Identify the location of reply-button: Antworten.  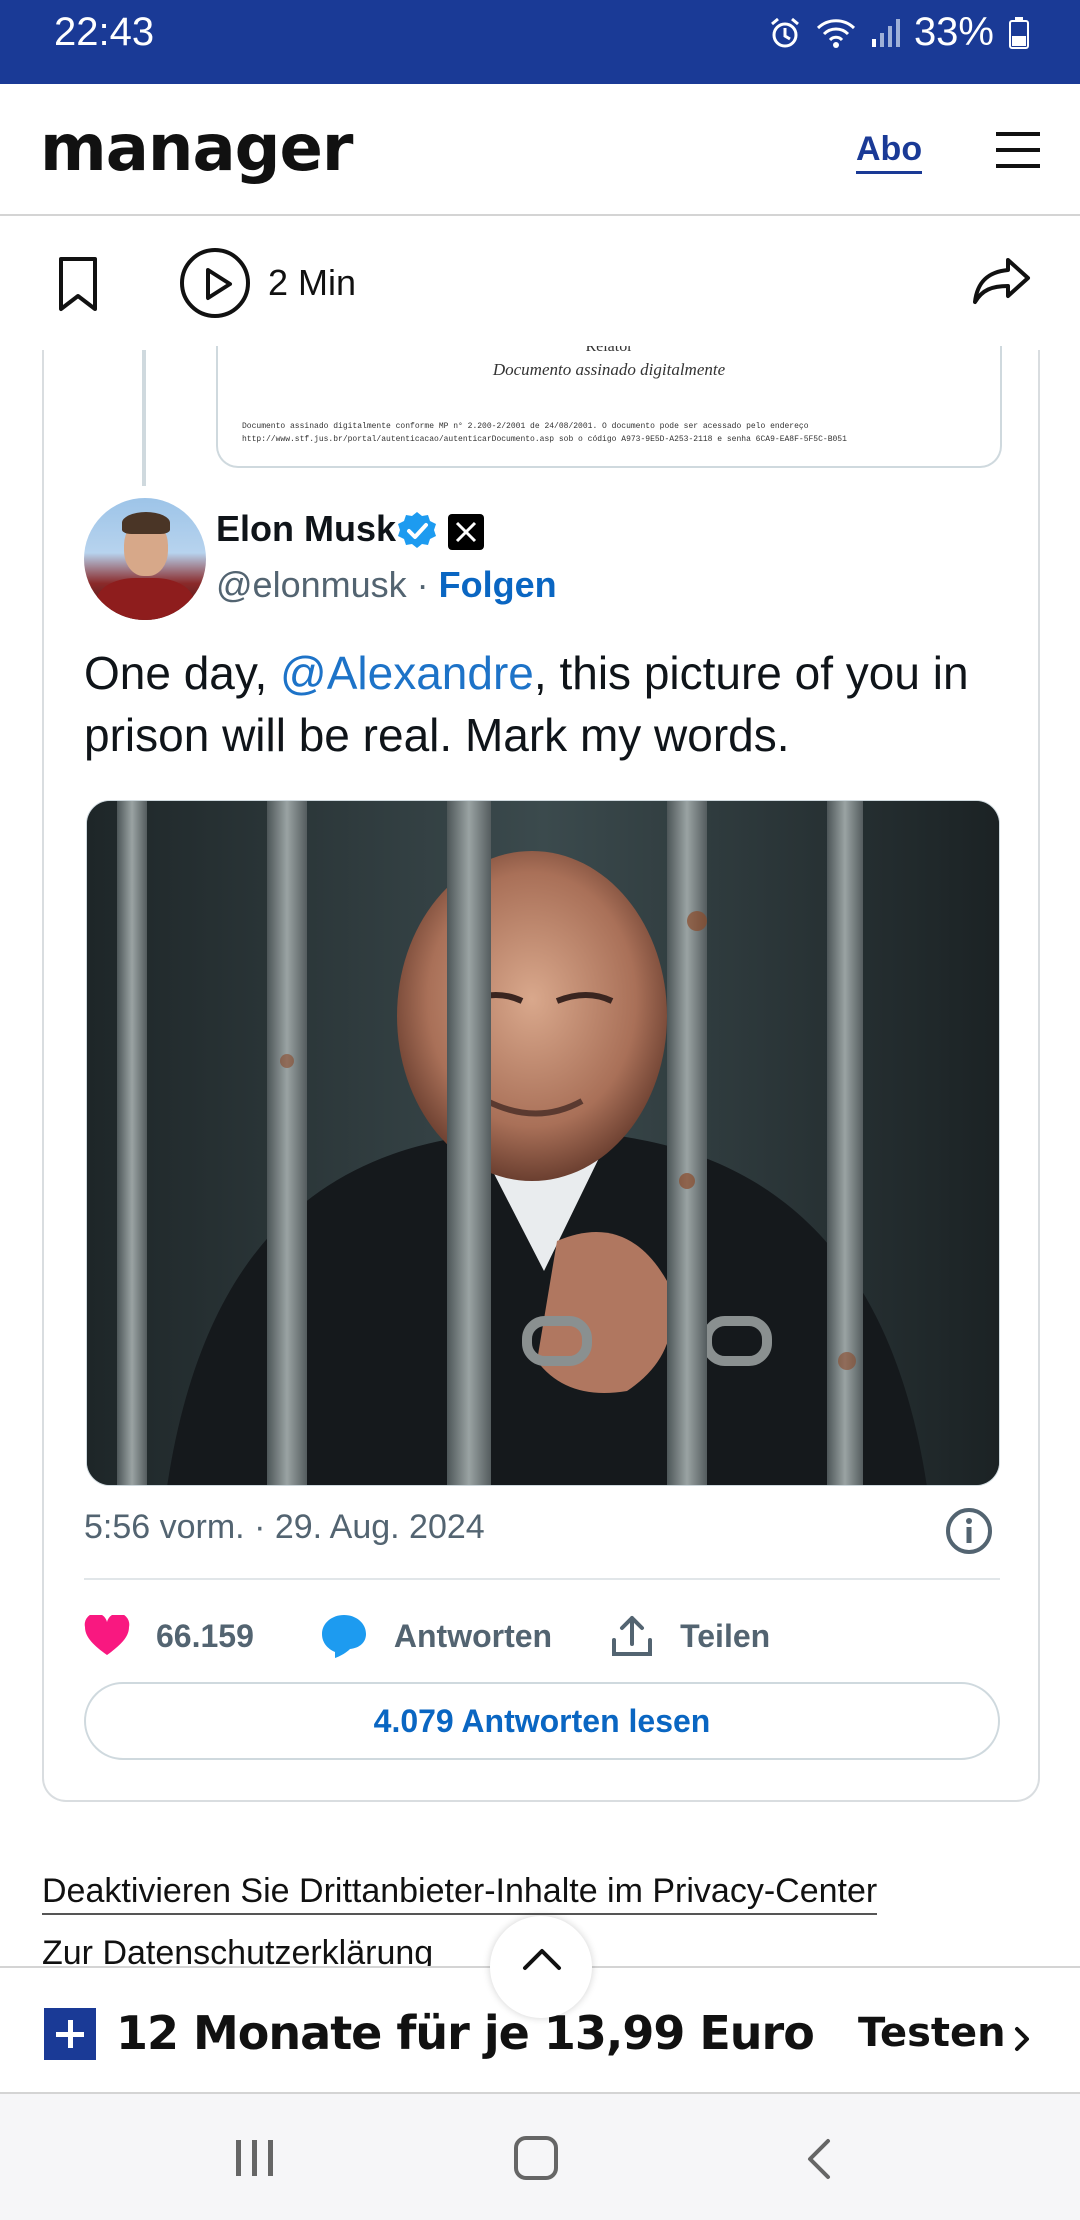
(436, 1636).